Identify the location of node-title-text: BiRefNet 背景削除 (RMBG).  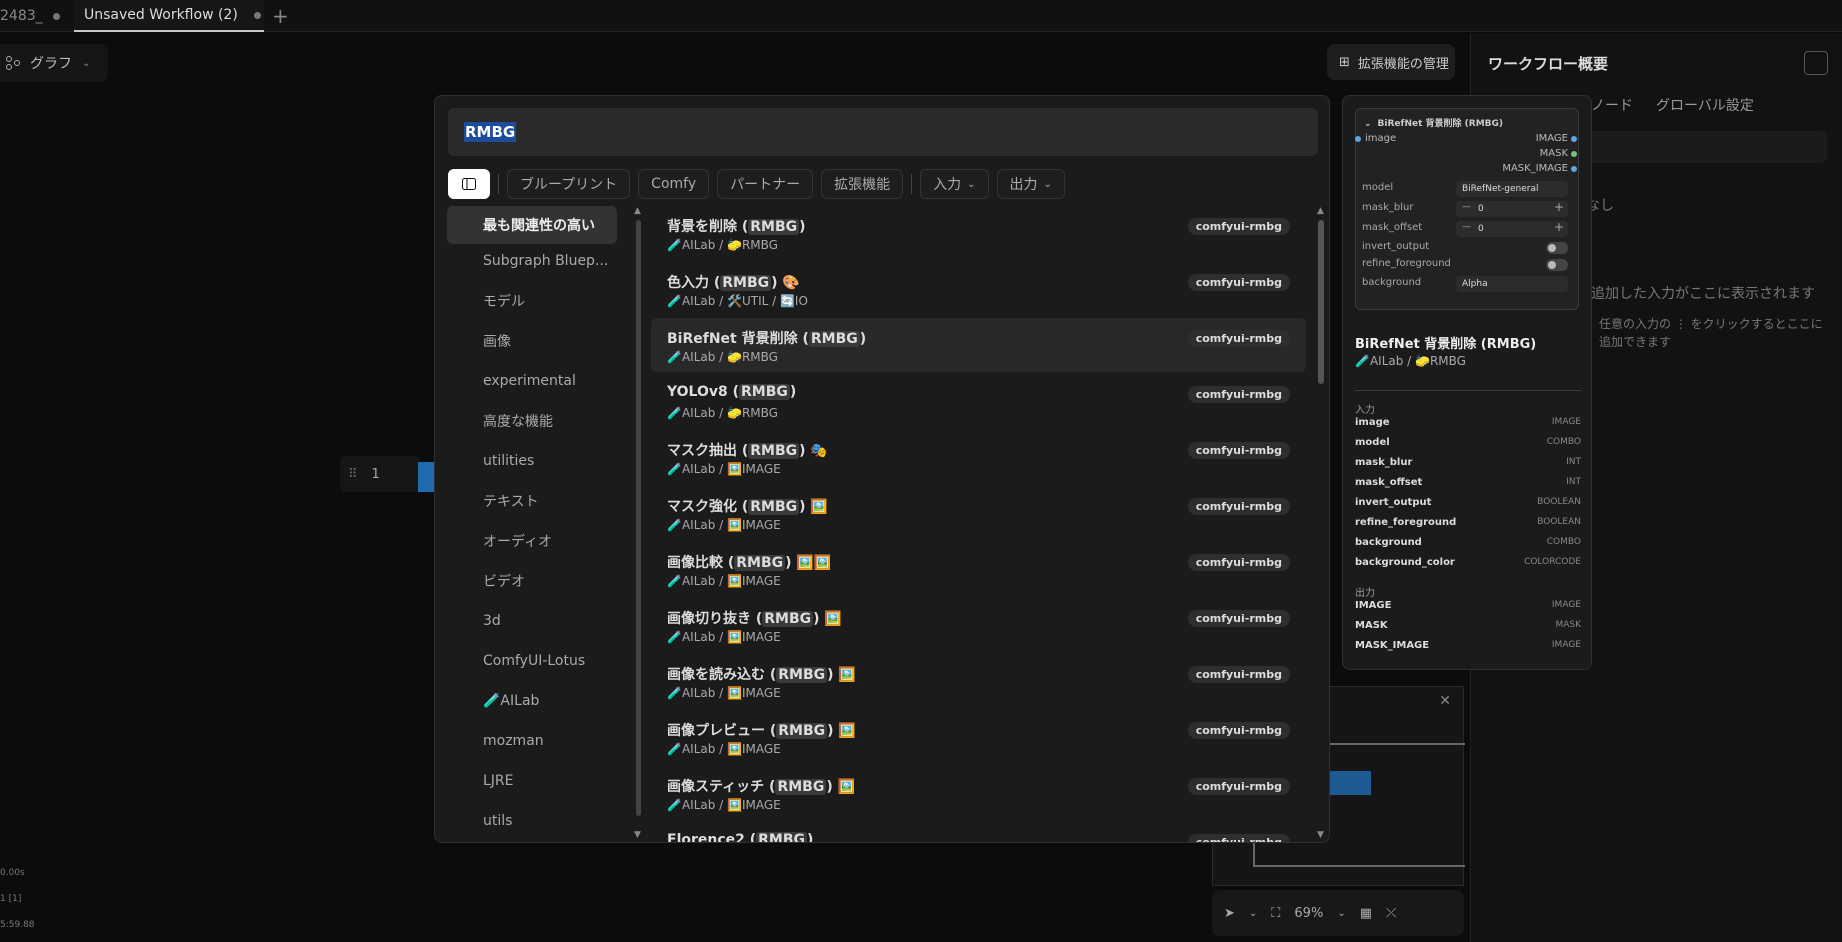
(1440, 124).